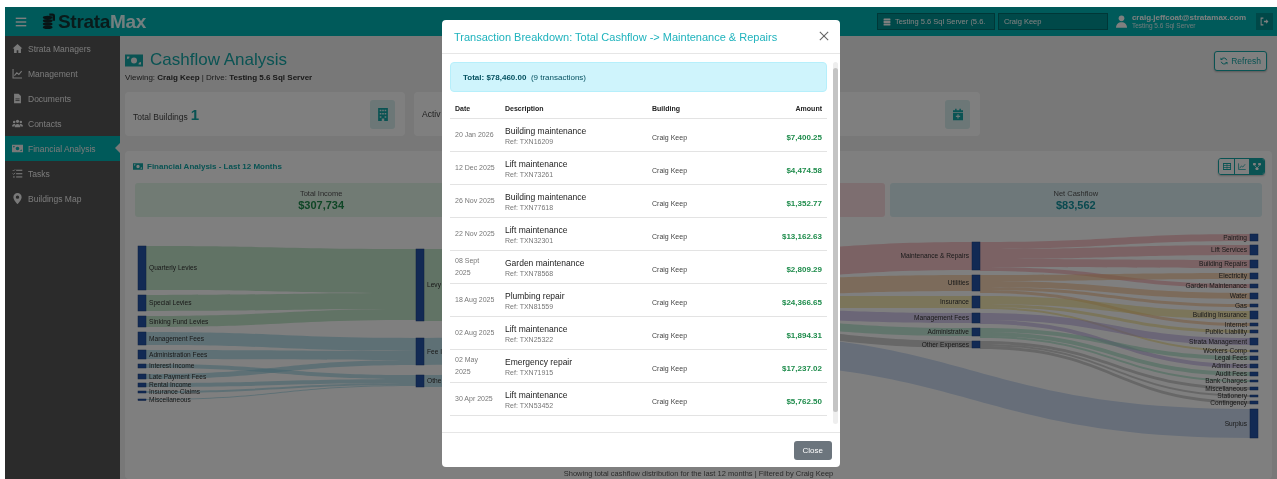 The height and width of the screenshot is (479, 1277). Describe the element at coordinates (219, 77) in the screenshot. I see `subtitle: Viewing: Craig Keep | Drive: Testing 5.6 Sql Server` at that location.